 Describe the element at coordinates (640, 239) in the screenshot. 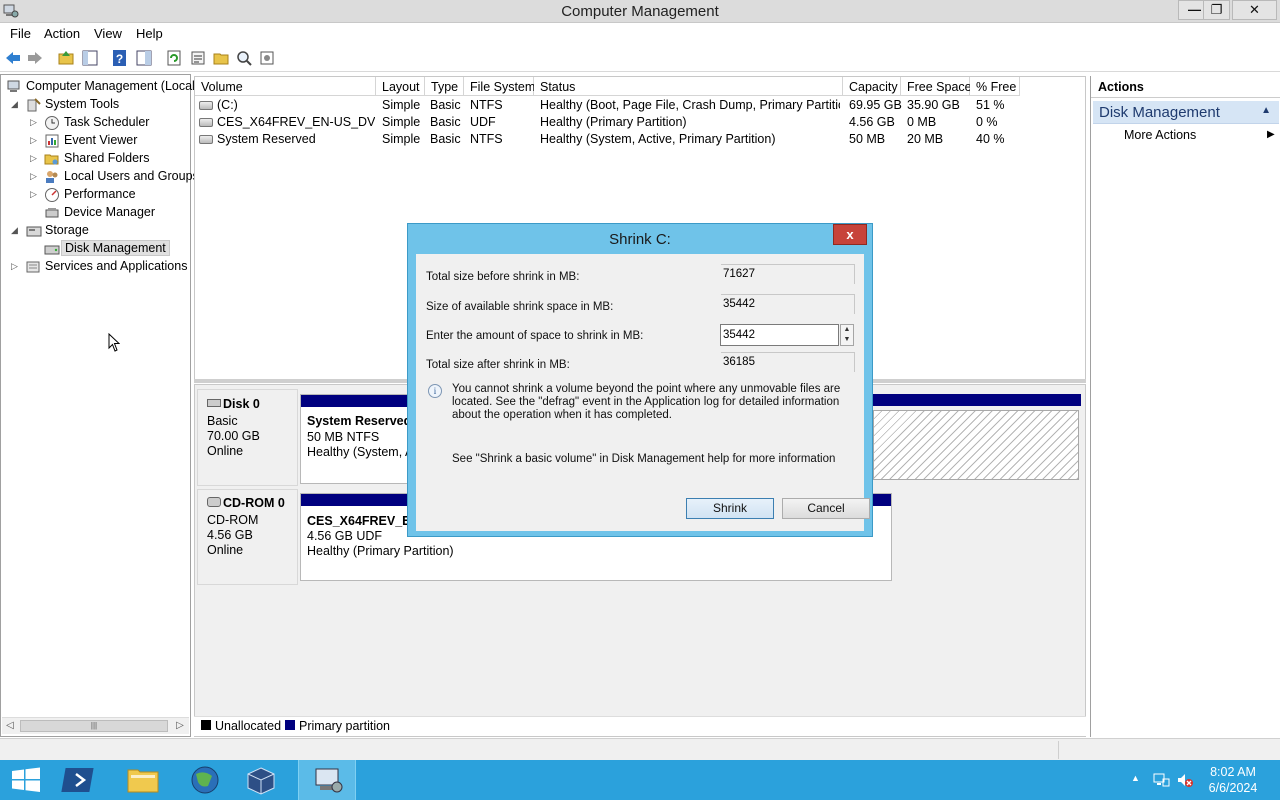

I see `dialog-title: Shrink C:` at that location.